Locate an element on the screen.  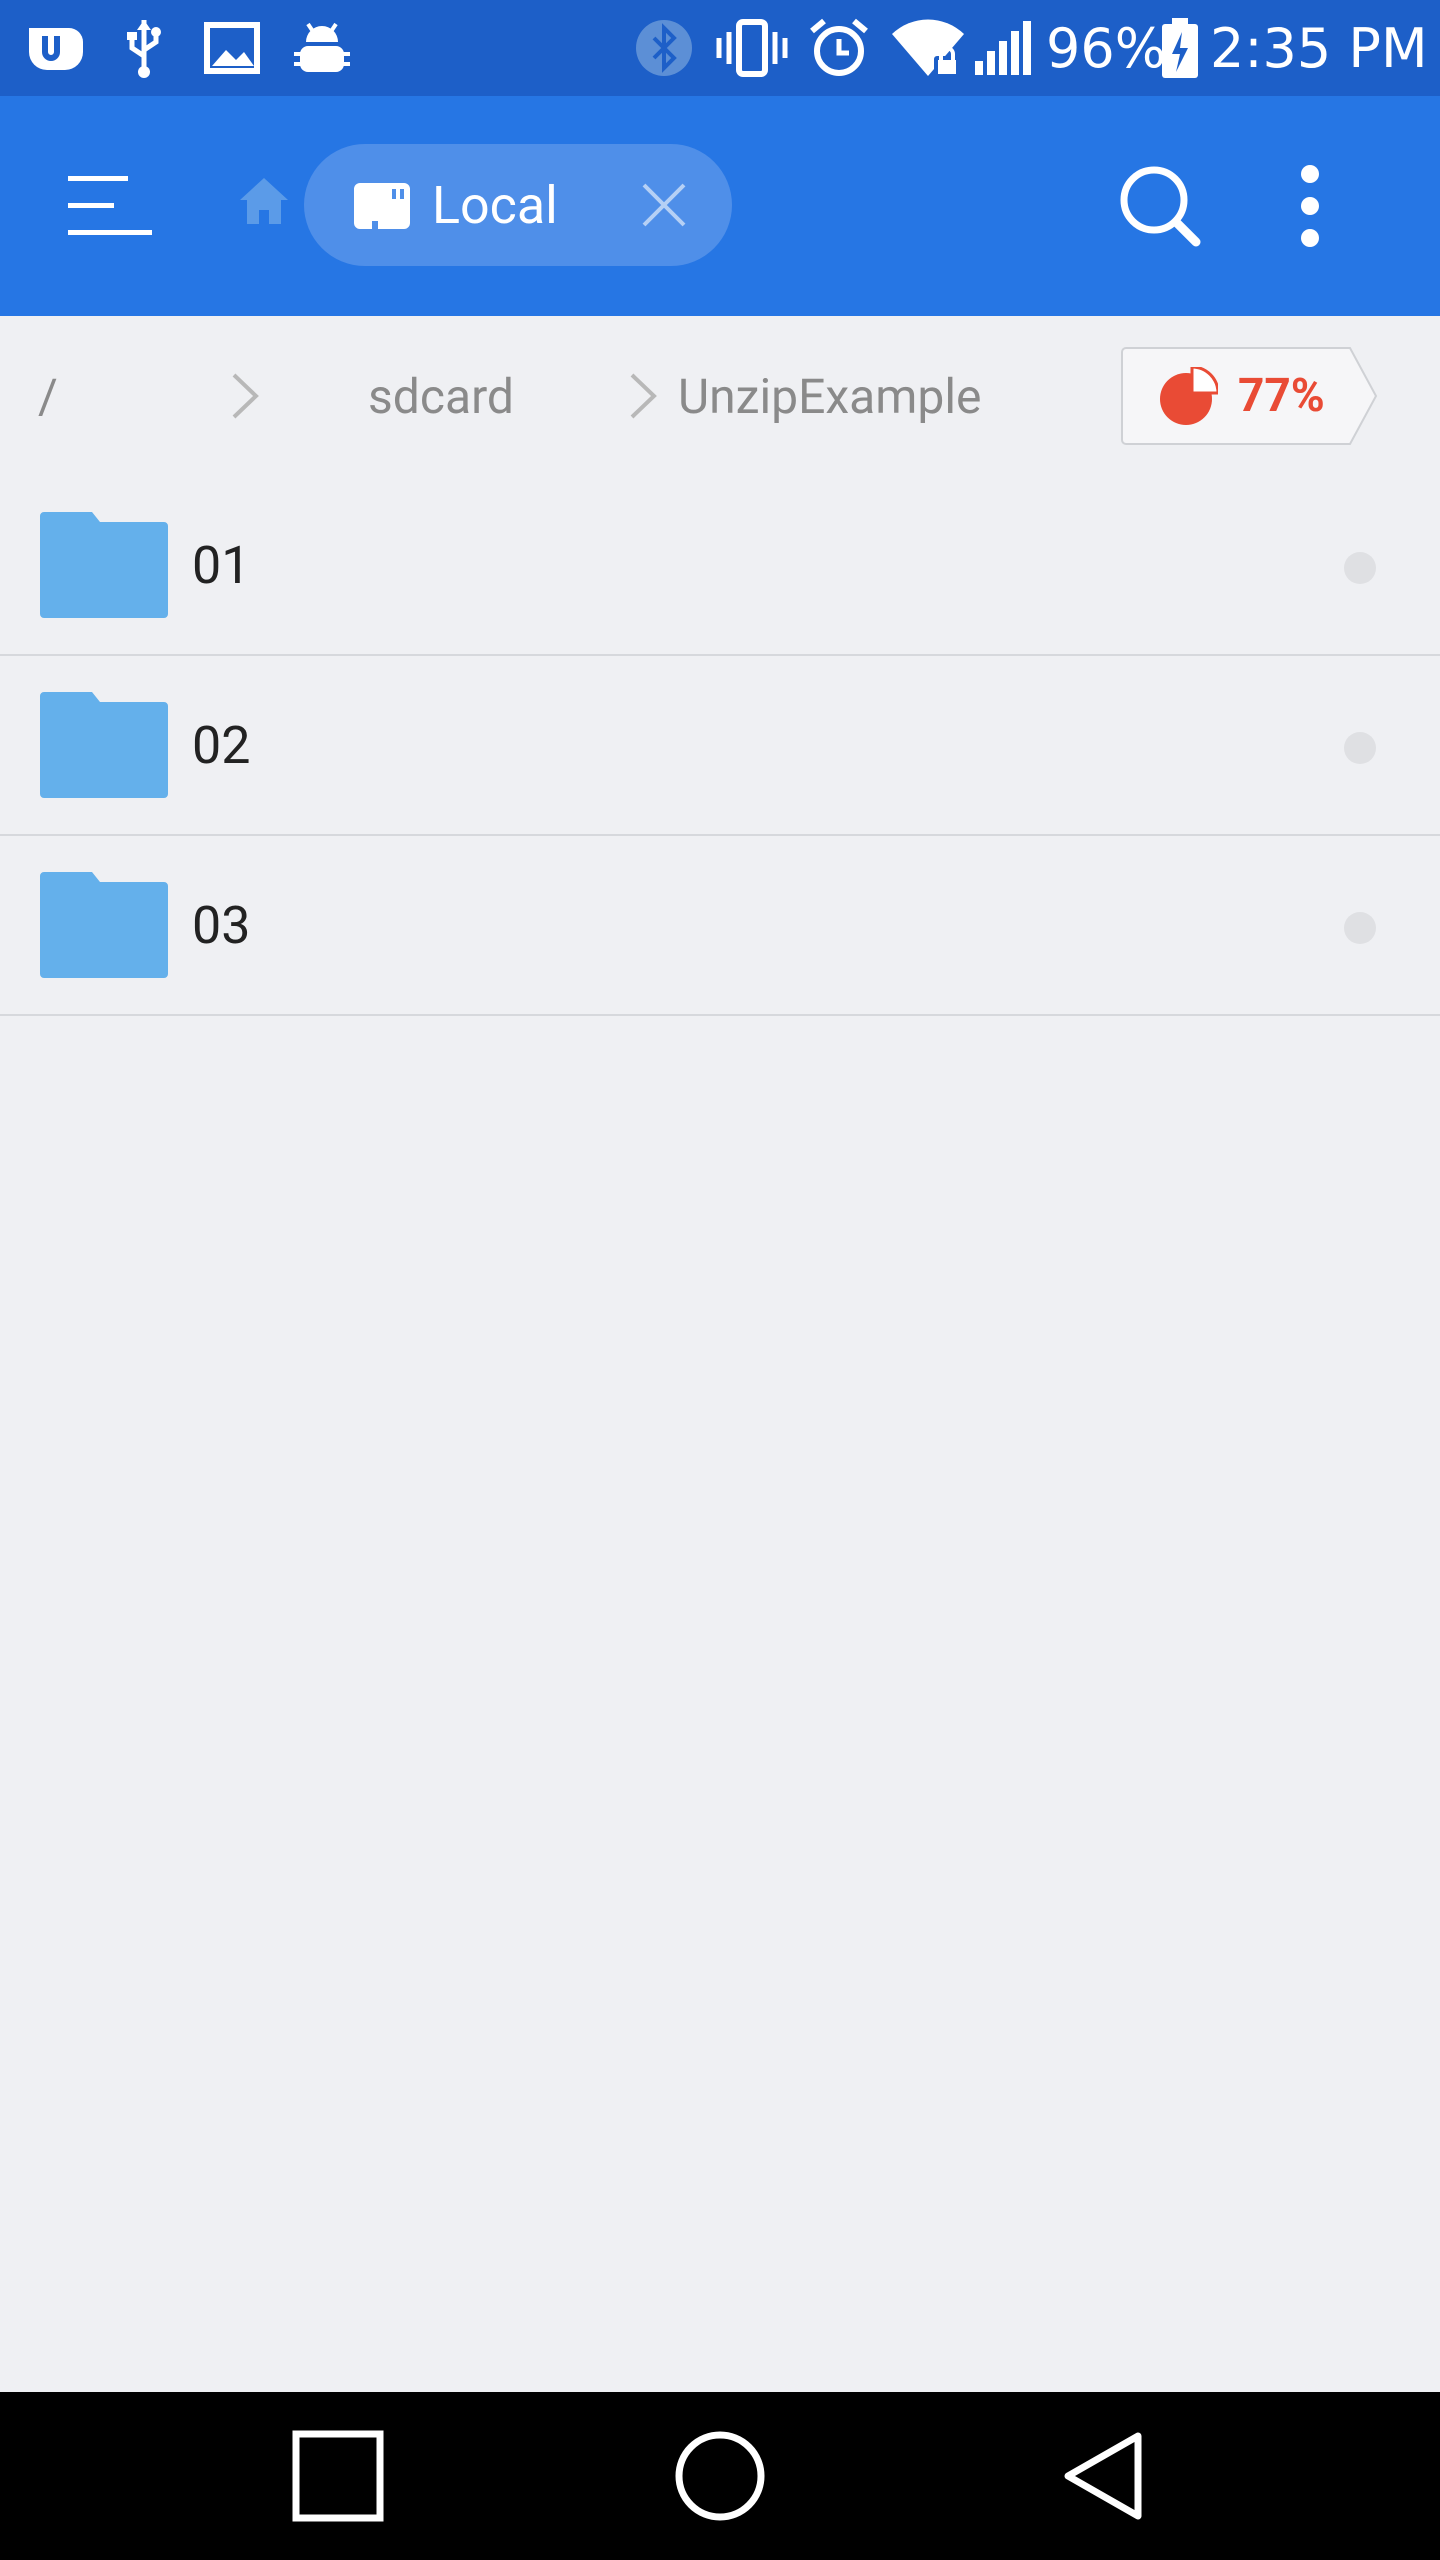
close-icon is located at coordinates (664, 205).